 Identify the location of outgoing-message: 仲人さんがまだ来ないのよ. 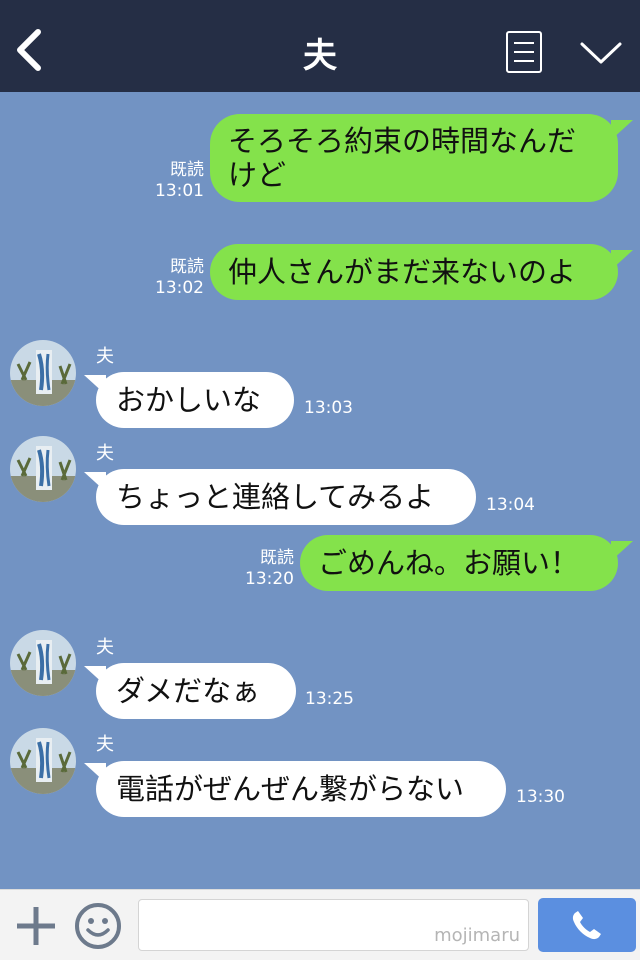
(414, 272).